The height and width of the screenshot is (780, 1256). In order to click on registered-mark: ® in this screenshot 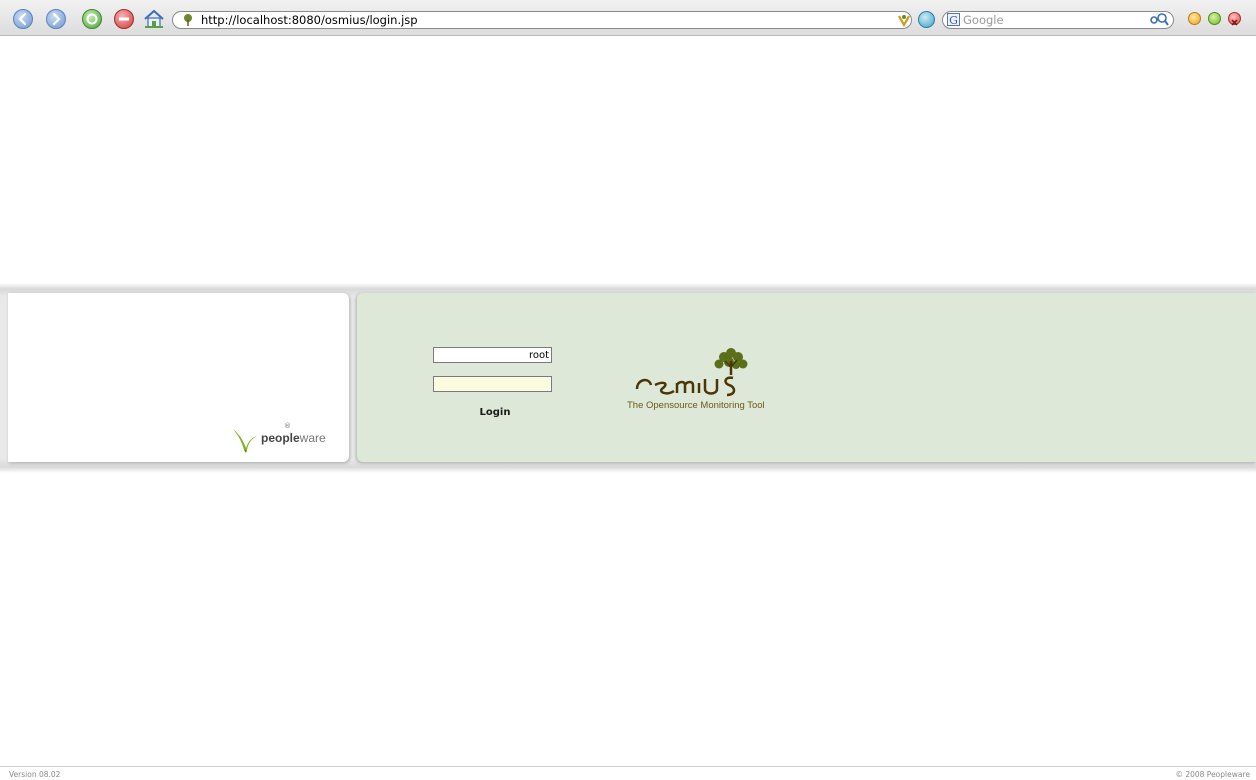, I will do `click(287, 426)`.